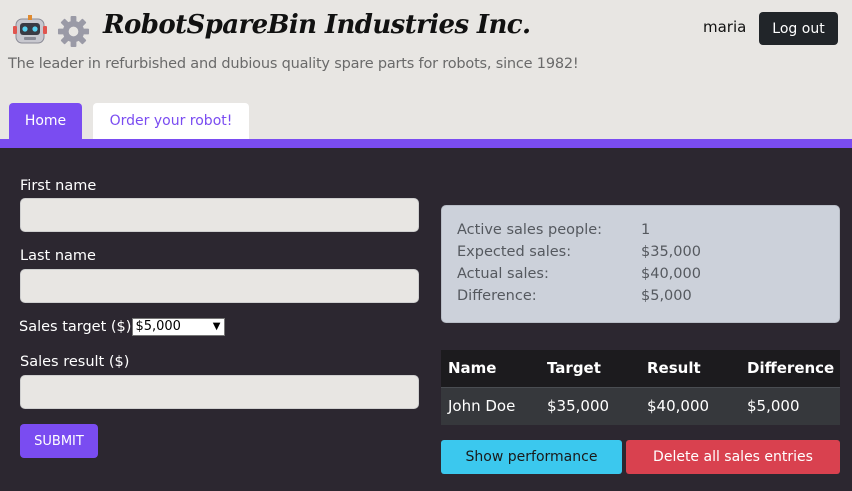 The height and width of the screenshot is (491, 852). I want to click on stat-value: $35,000, so click(671, 252).